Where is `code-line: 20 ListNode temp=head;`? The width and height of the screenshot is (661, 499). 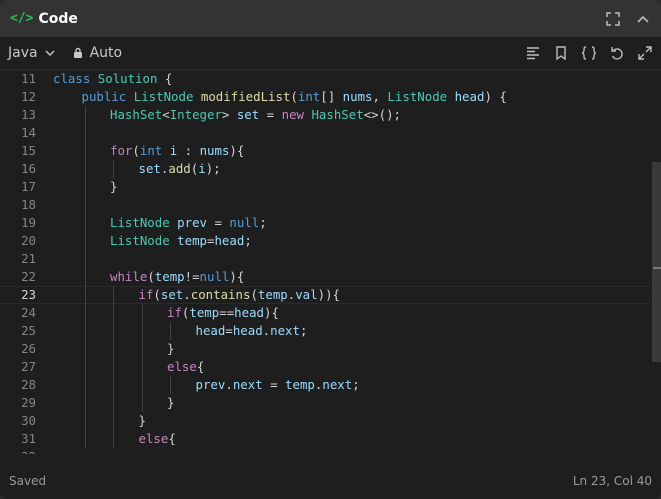
code-line: 20 ListNode temp=head; is located at coordinates (325, 241).